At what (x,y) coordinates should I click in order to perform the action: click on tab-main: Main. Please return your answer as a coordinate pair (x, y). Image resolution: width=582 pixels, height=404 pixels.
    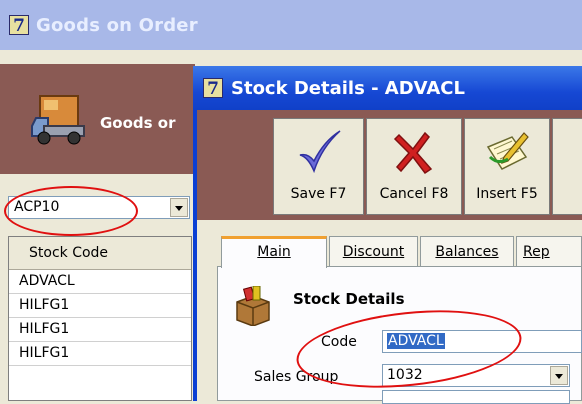
    Looking at the image, I should click on (274, 252).